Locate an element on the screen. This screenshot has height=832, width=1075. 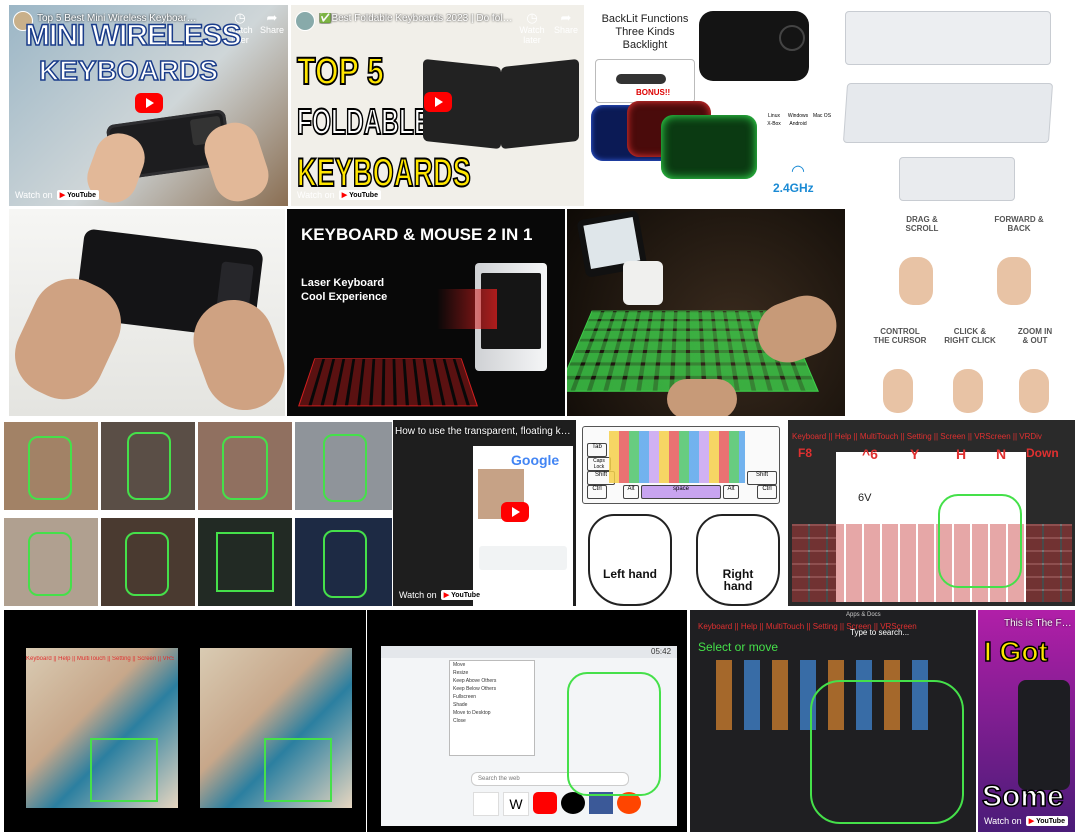
top-bar is located at coordinates (529, 652).